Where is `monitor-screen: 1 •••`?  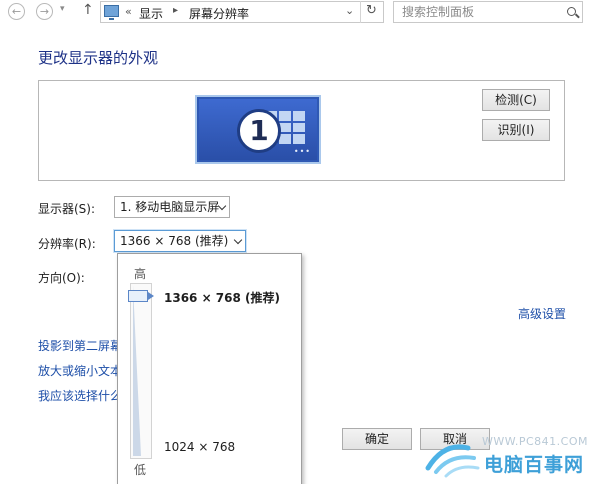 monitor-screen: 1 ••• is located at coordinates (258, 129).